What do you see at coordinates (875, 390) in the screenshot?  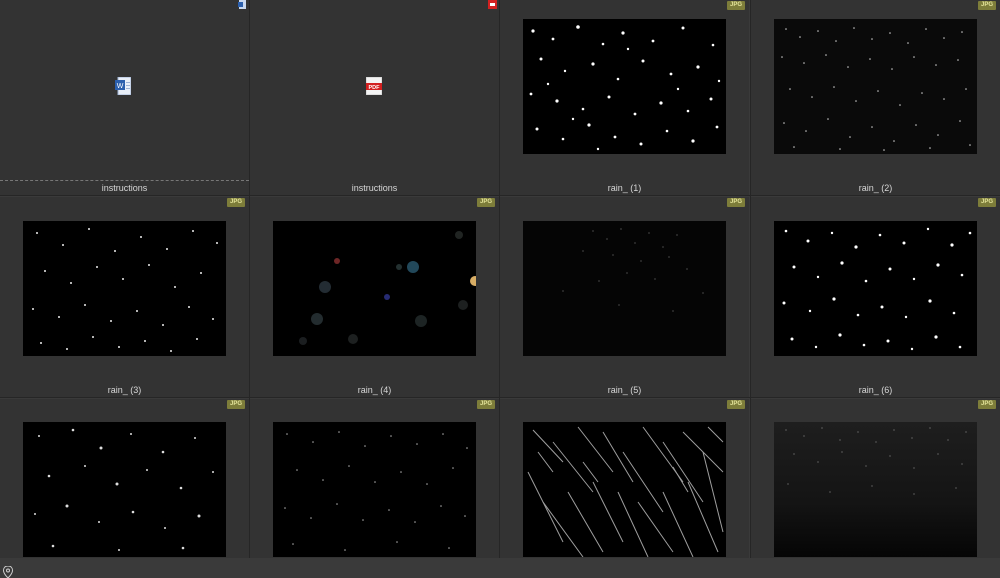 I see `file-name: rain_ (6)` at bounding box center [875, 390].